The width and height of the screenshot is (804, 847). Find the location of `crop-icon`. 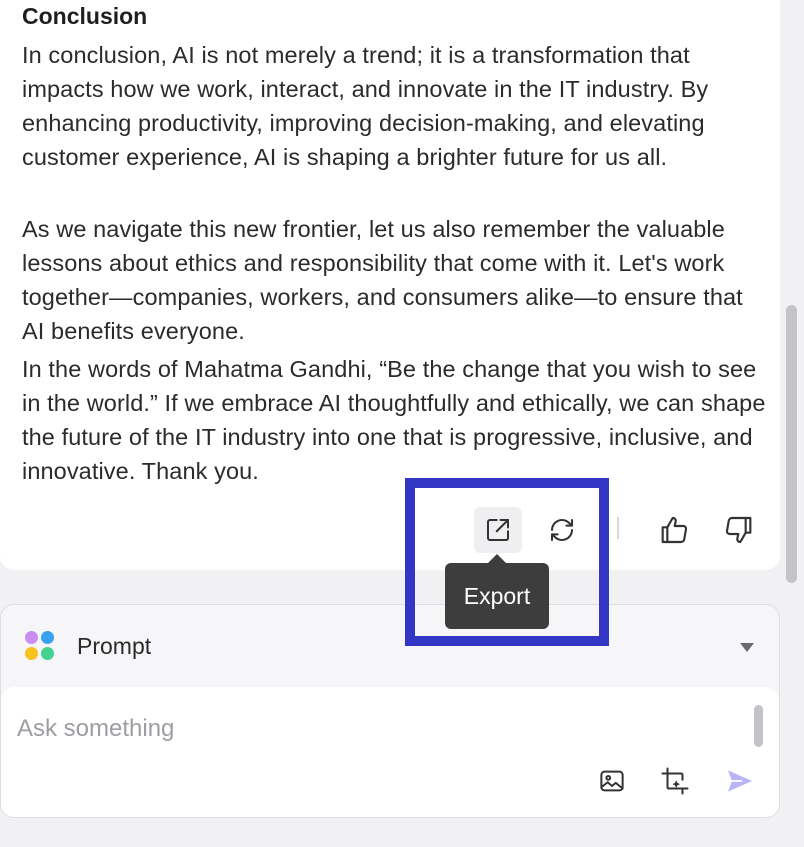

crop-icon is located at coordinates (675, 781).